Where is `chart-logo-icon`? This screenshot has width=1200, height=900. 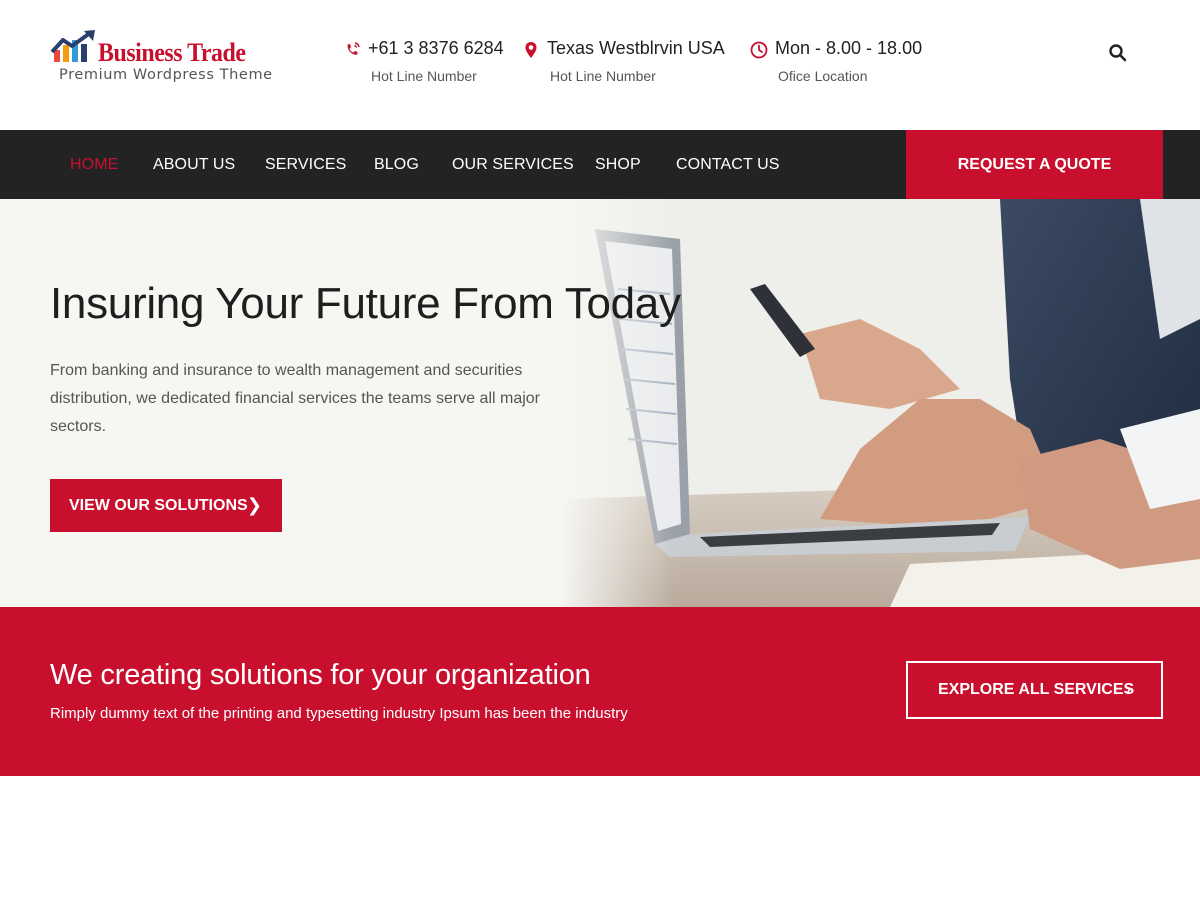
chart-logo-icon is located at coordinates (72, 46).